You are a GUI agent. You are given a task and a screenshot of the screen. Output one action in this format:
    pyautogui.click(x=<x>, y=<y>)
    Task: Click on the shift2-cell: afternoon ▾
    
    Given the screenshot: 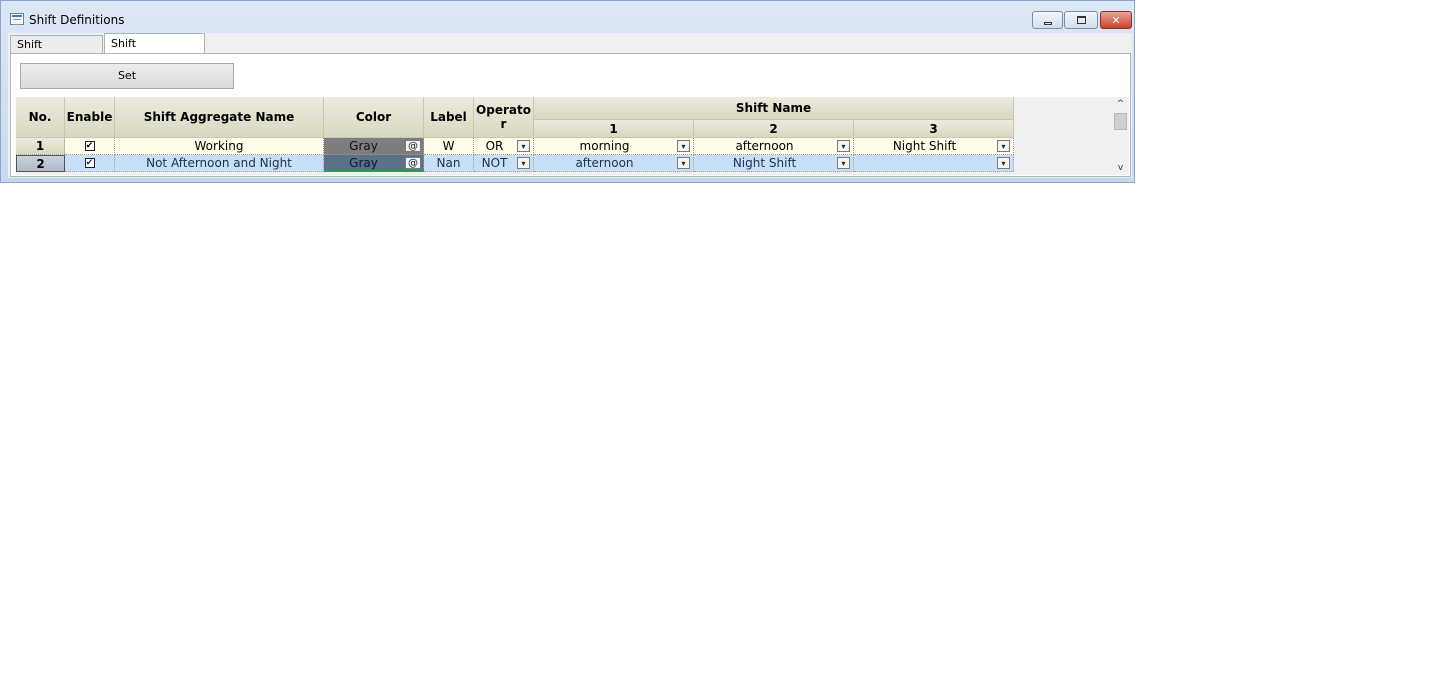 What is the action you would take?
    pyautogui.click(x=774, y=146)
    